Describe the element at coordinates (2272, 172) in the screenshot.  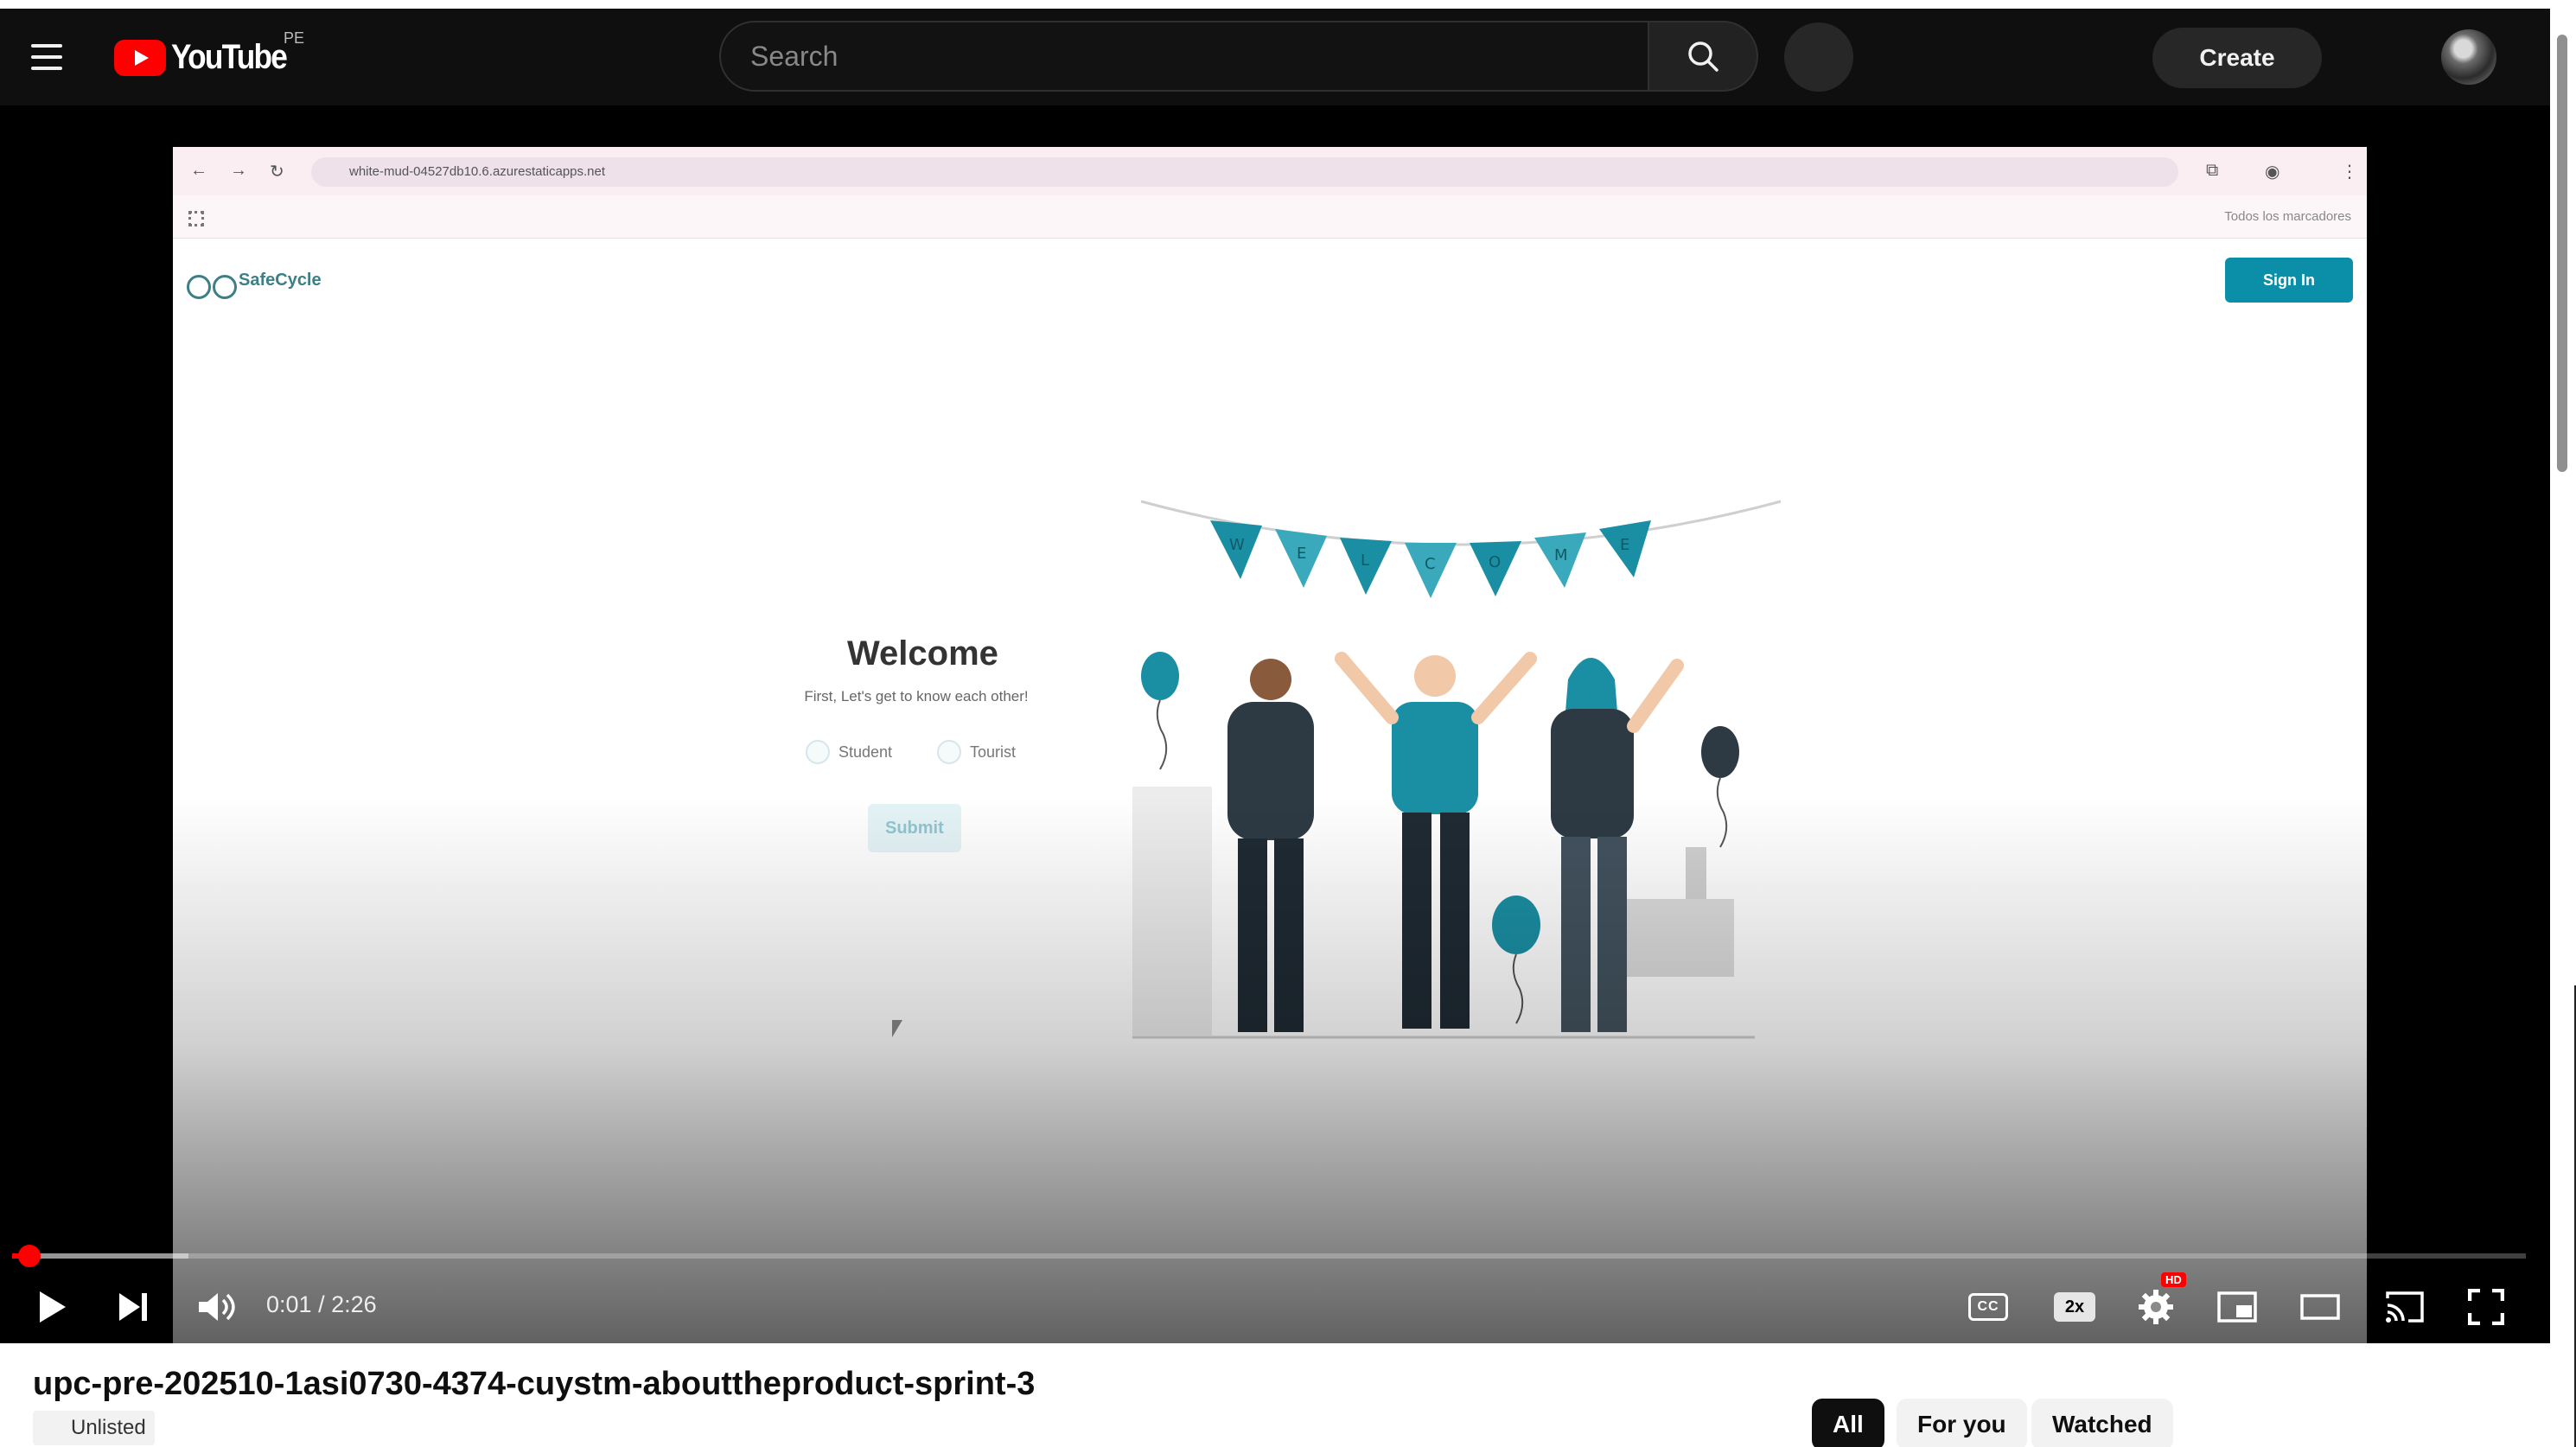
I see `profile-icon: ◉` at that location.